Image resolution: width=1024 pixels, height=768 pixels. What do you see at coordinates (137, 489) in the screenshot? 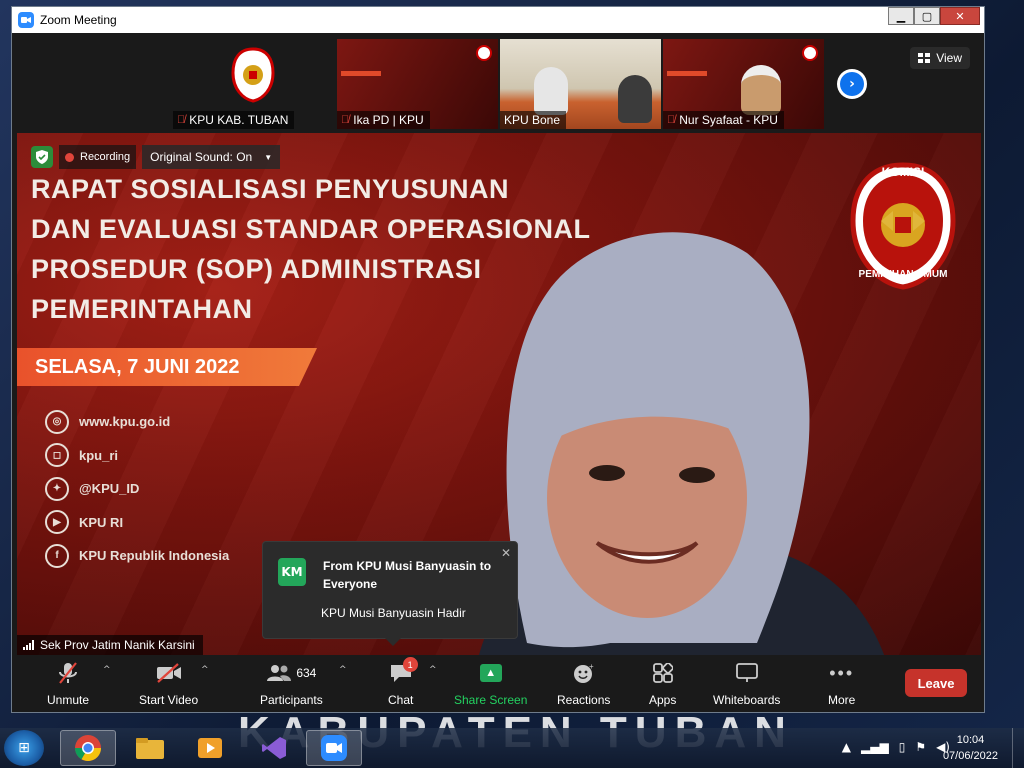
I see `social-twitter: ✦ @KPU_ID` at bounding box center [137, 489].